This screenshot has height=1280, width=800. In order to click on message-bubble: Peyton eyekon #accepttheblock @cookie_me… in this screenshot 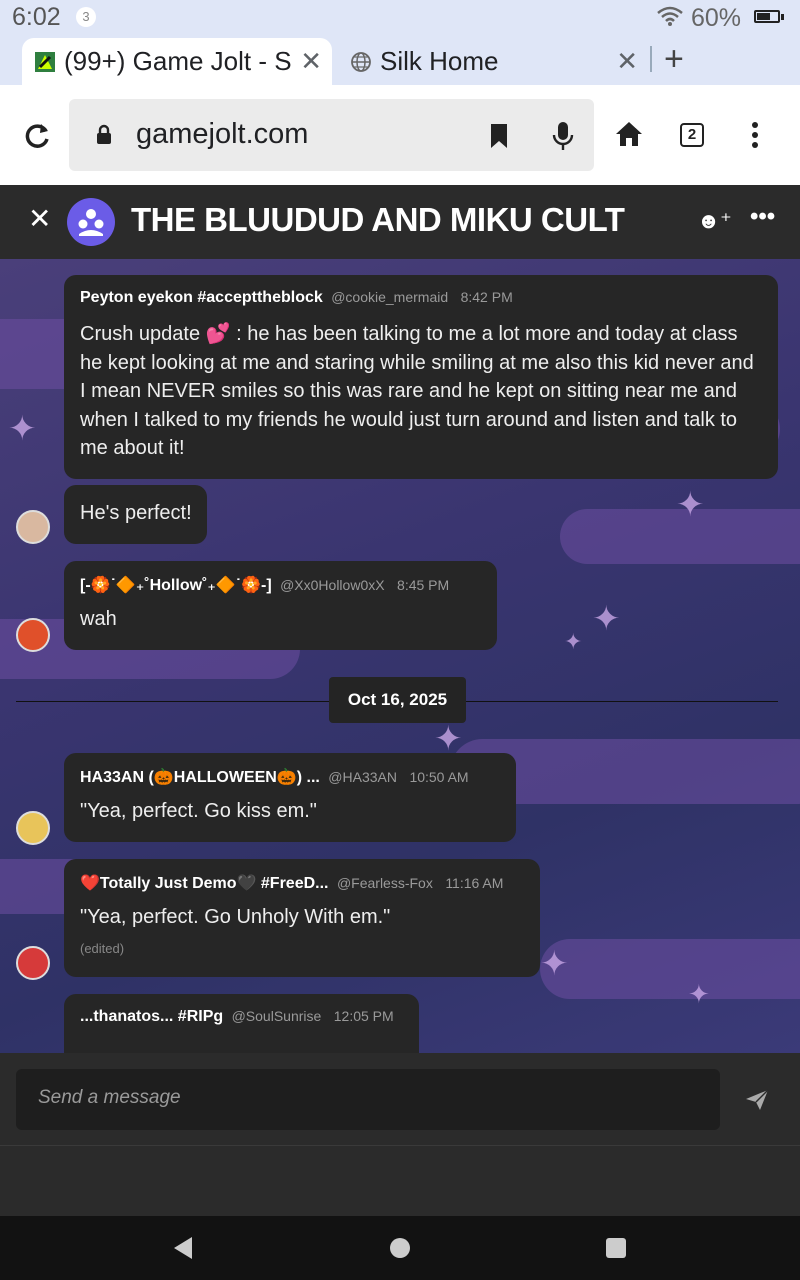, I will do `click(421, 377)`.